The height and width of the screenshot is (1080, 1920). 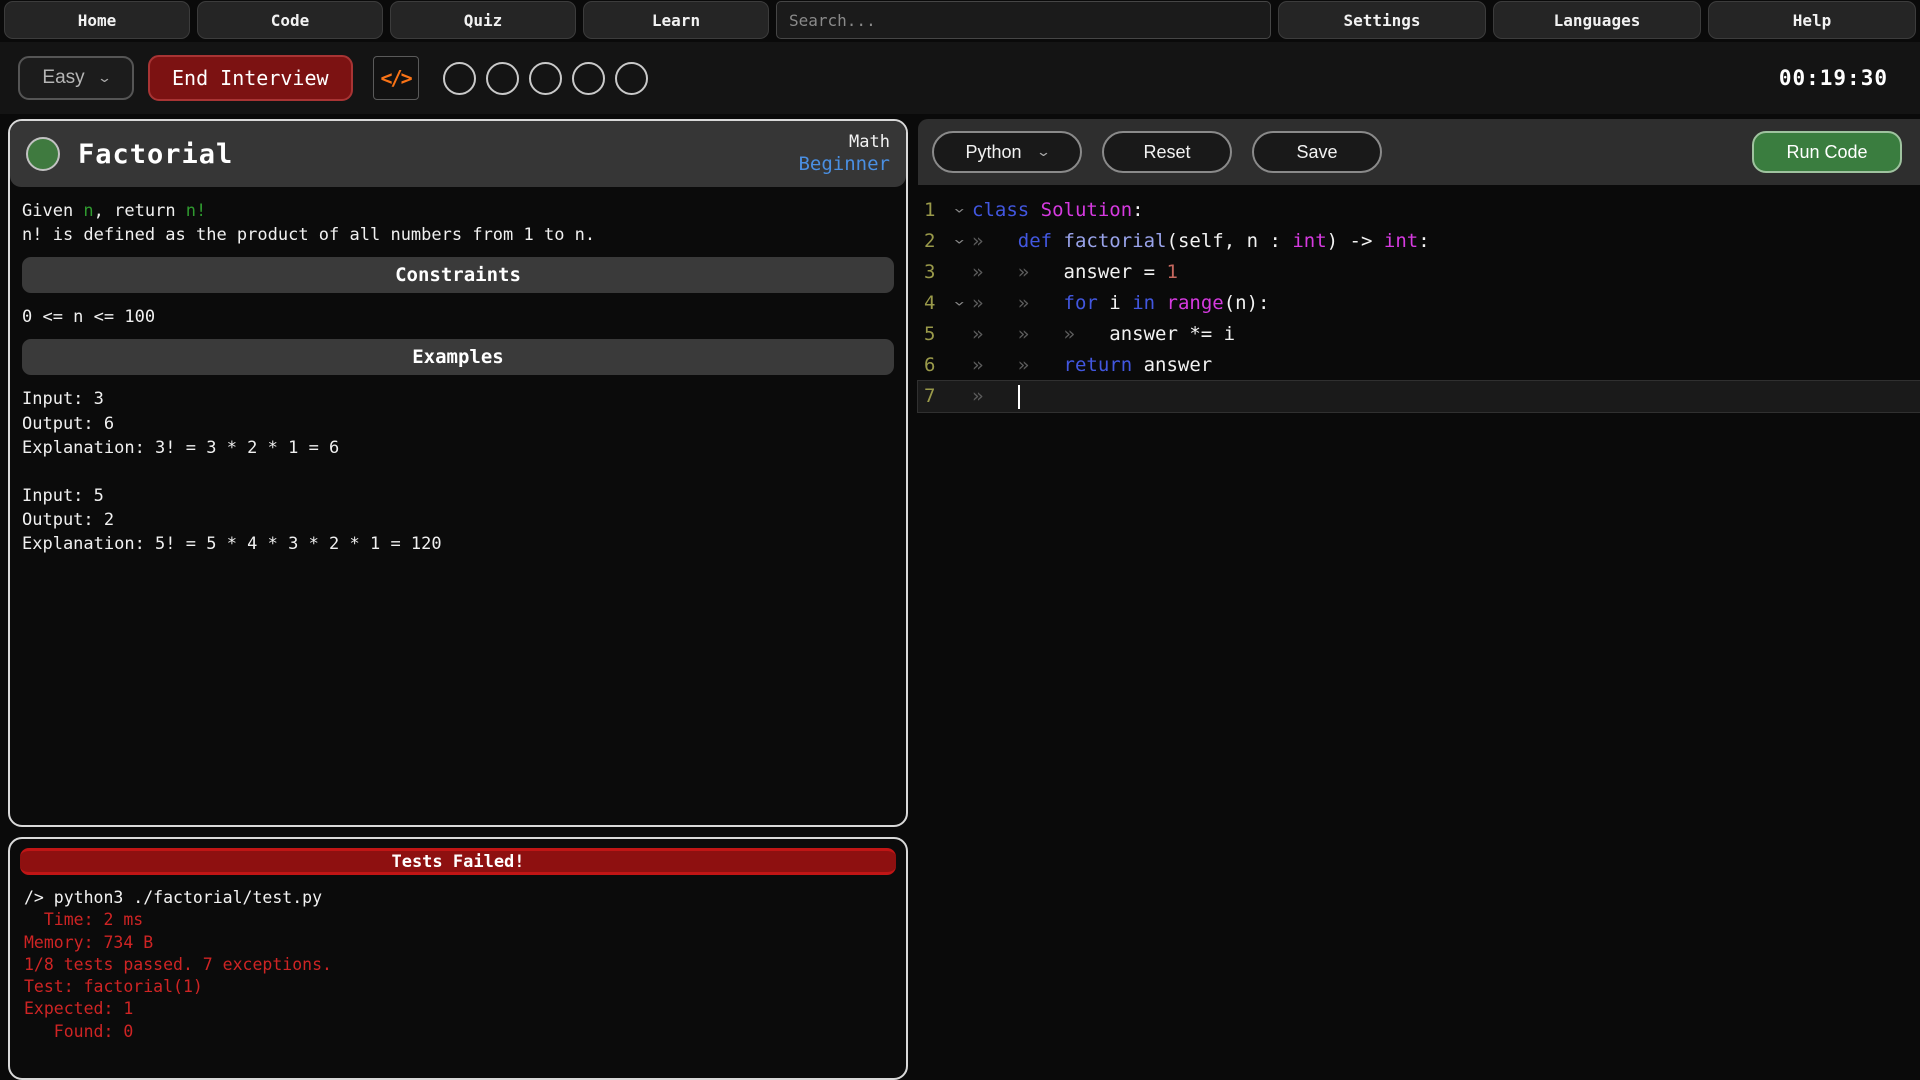 I want to click on nav-tab-languages: Languages, so click(x=1597, y=20).